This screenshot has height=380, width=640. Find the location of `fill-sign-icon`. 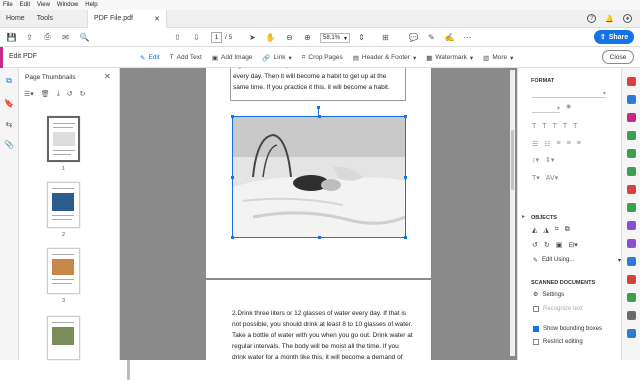

fill-sign-icon is located at coordinates (631, 243).